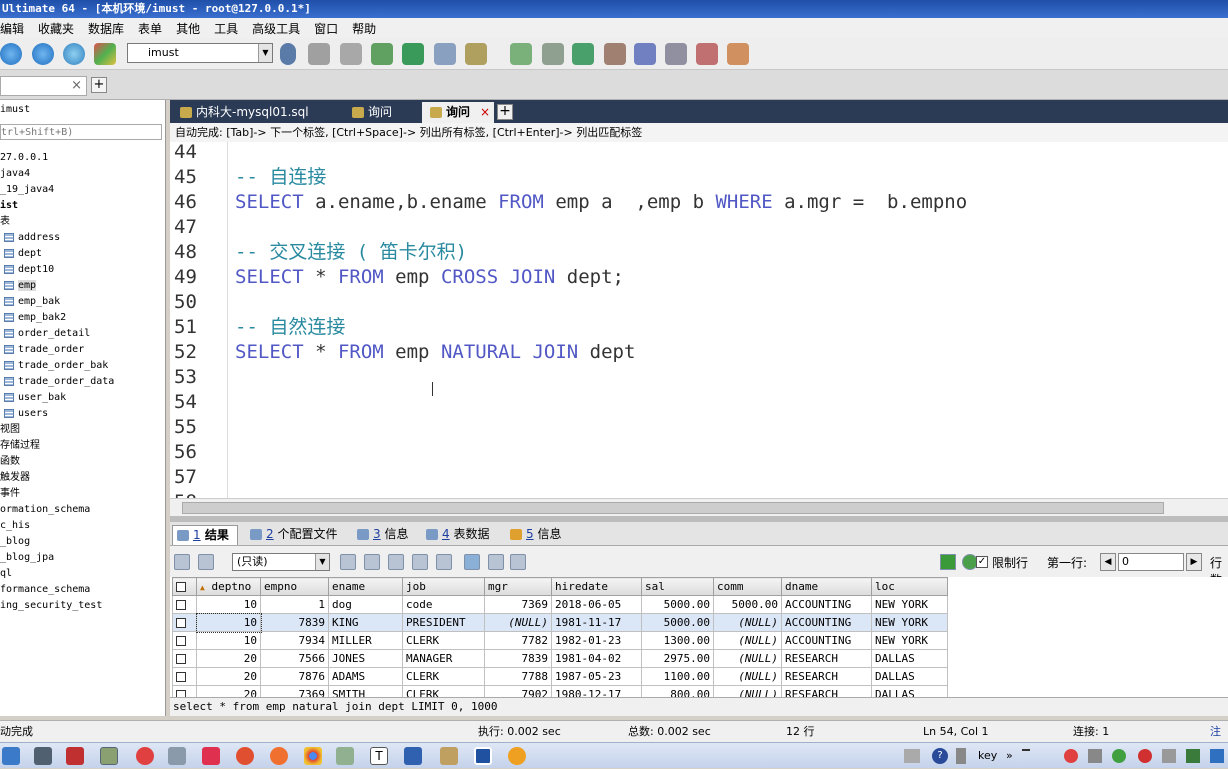  Describe the element at coordinates (496, 562) in the screenshot. I see `form-view-icon` at that location.